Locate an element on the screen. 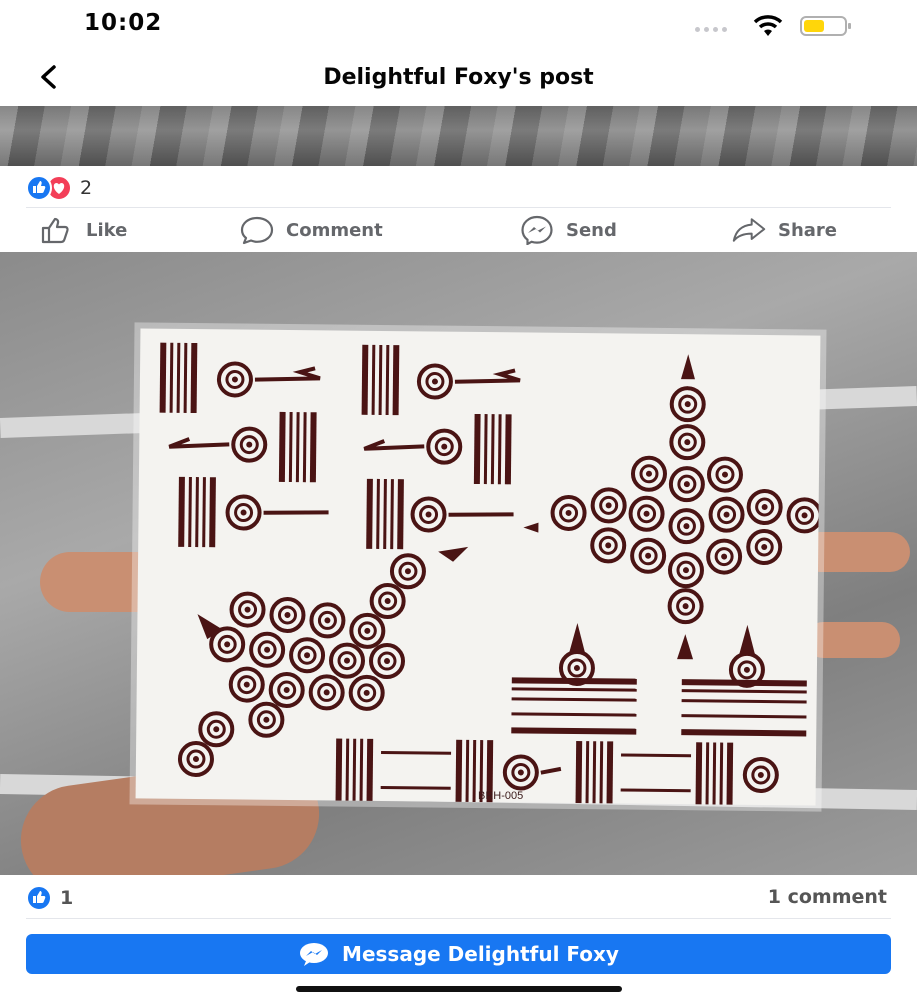 Image resolution: width=917 pixels, height=1000 pixels. comments-link: 1 comment is located at coordinates (827, 897).